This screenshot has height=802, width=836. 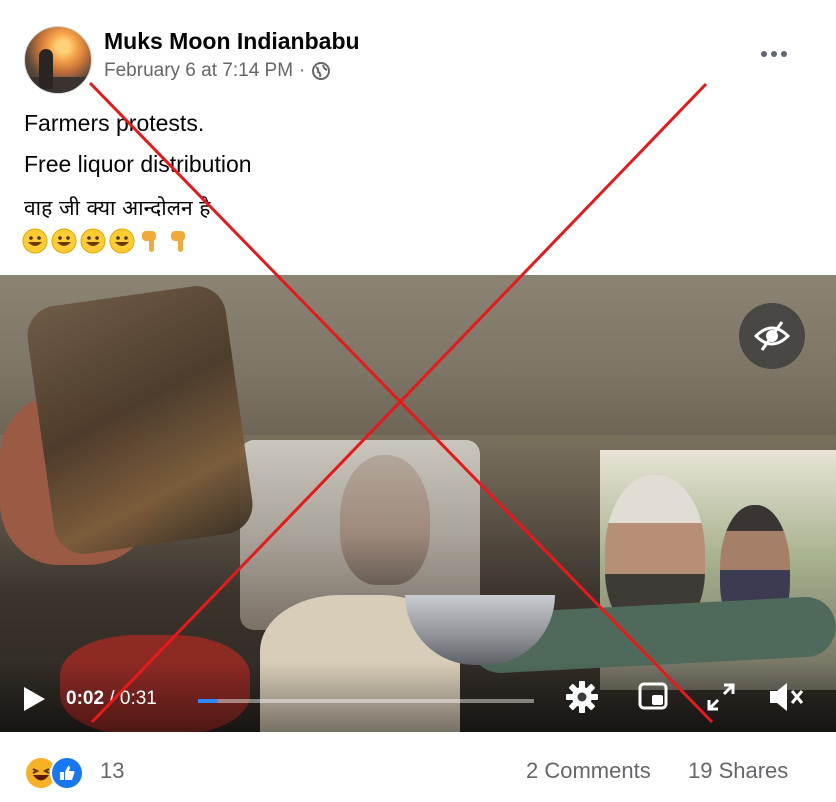 I want to click on comments-count: 2 Comments, so click(x=588, y=771).